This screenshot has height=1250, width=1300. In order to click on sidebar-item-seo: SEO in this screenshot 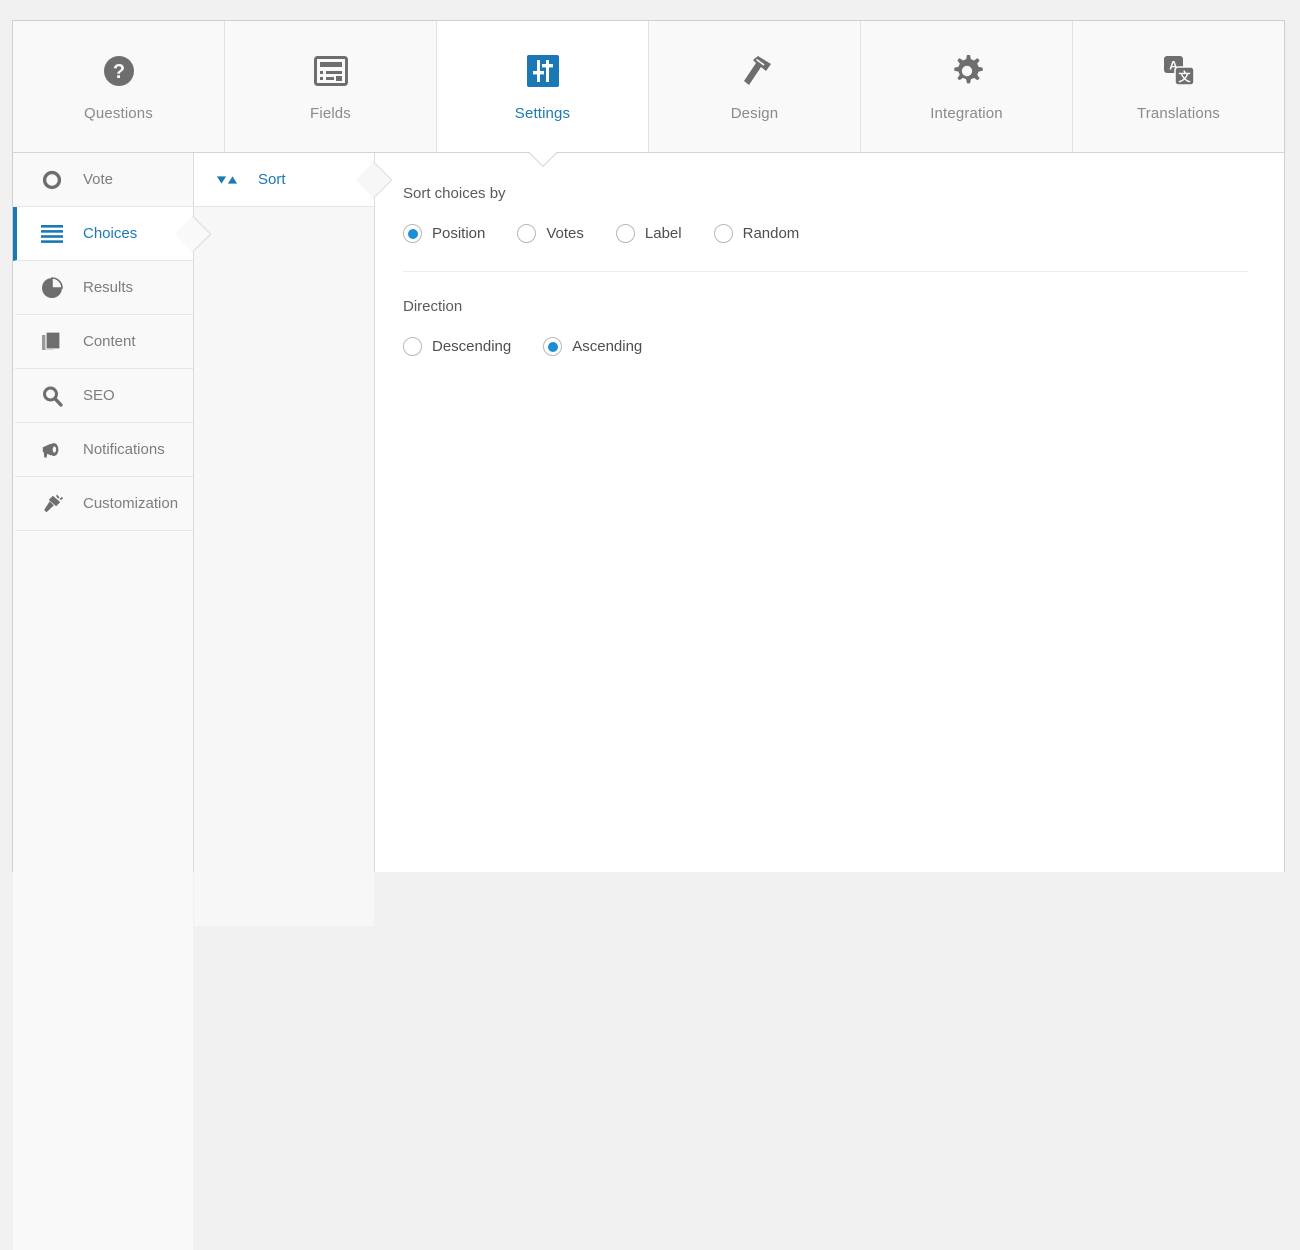, I will do `click(103, 396)`.